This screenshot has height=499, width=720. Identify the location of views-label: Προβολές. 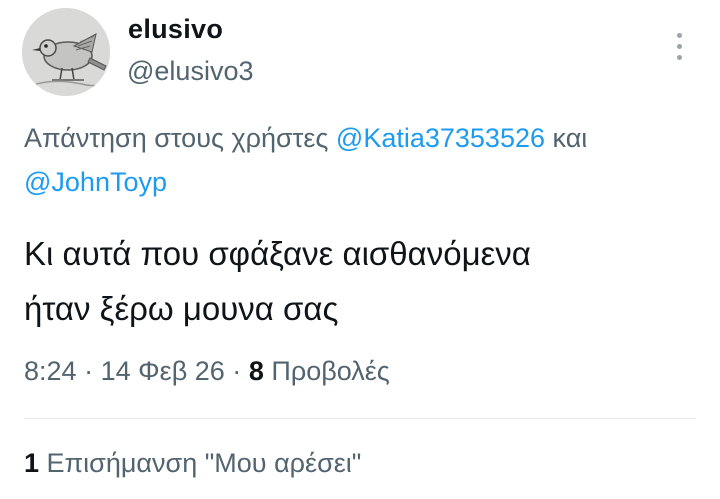
(330, 371).